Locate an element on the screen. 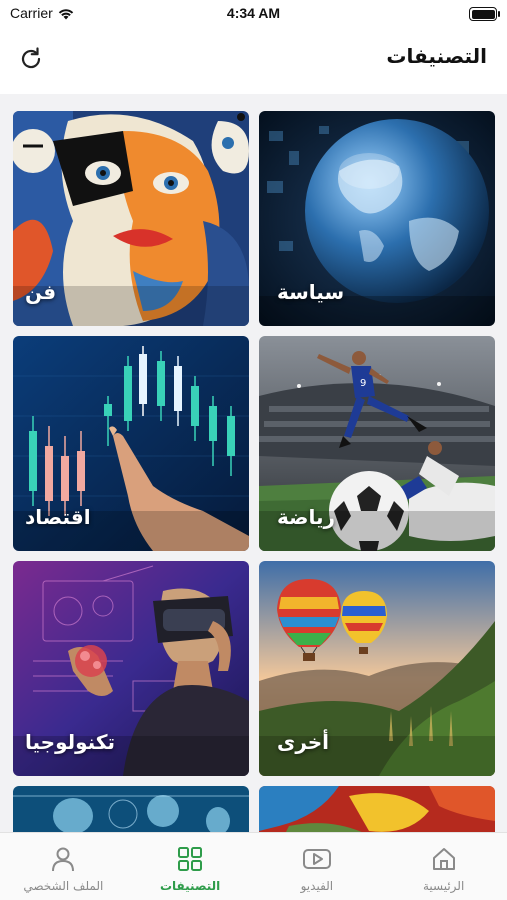  battery-icon is located at coordinates (484, 14).